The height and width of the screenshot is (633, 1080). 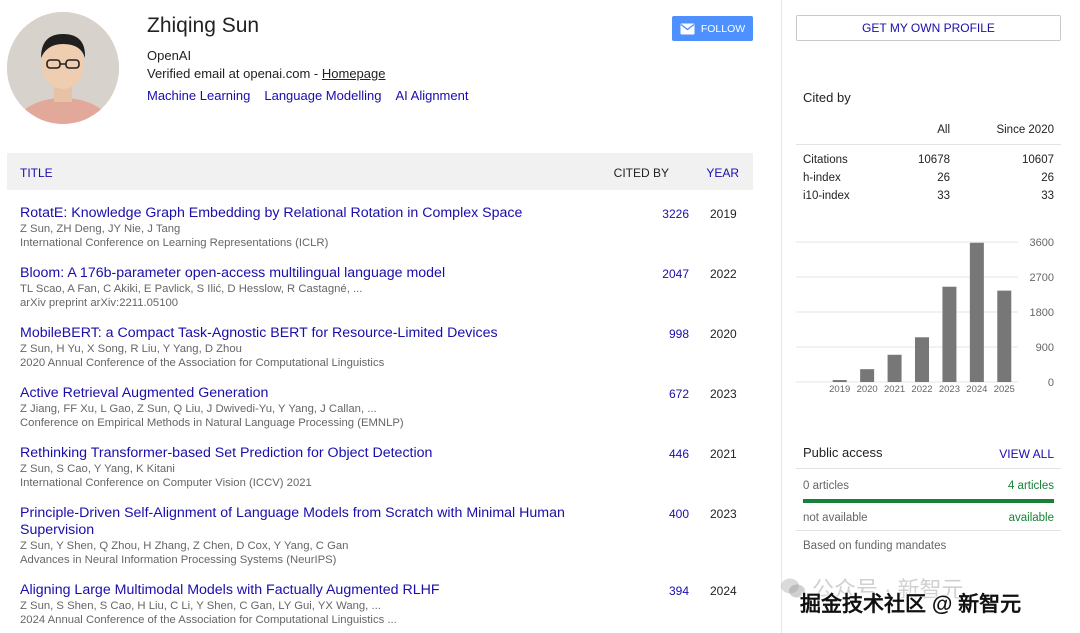 I want to click on stat-all: 26, so click(x=943, y=178).